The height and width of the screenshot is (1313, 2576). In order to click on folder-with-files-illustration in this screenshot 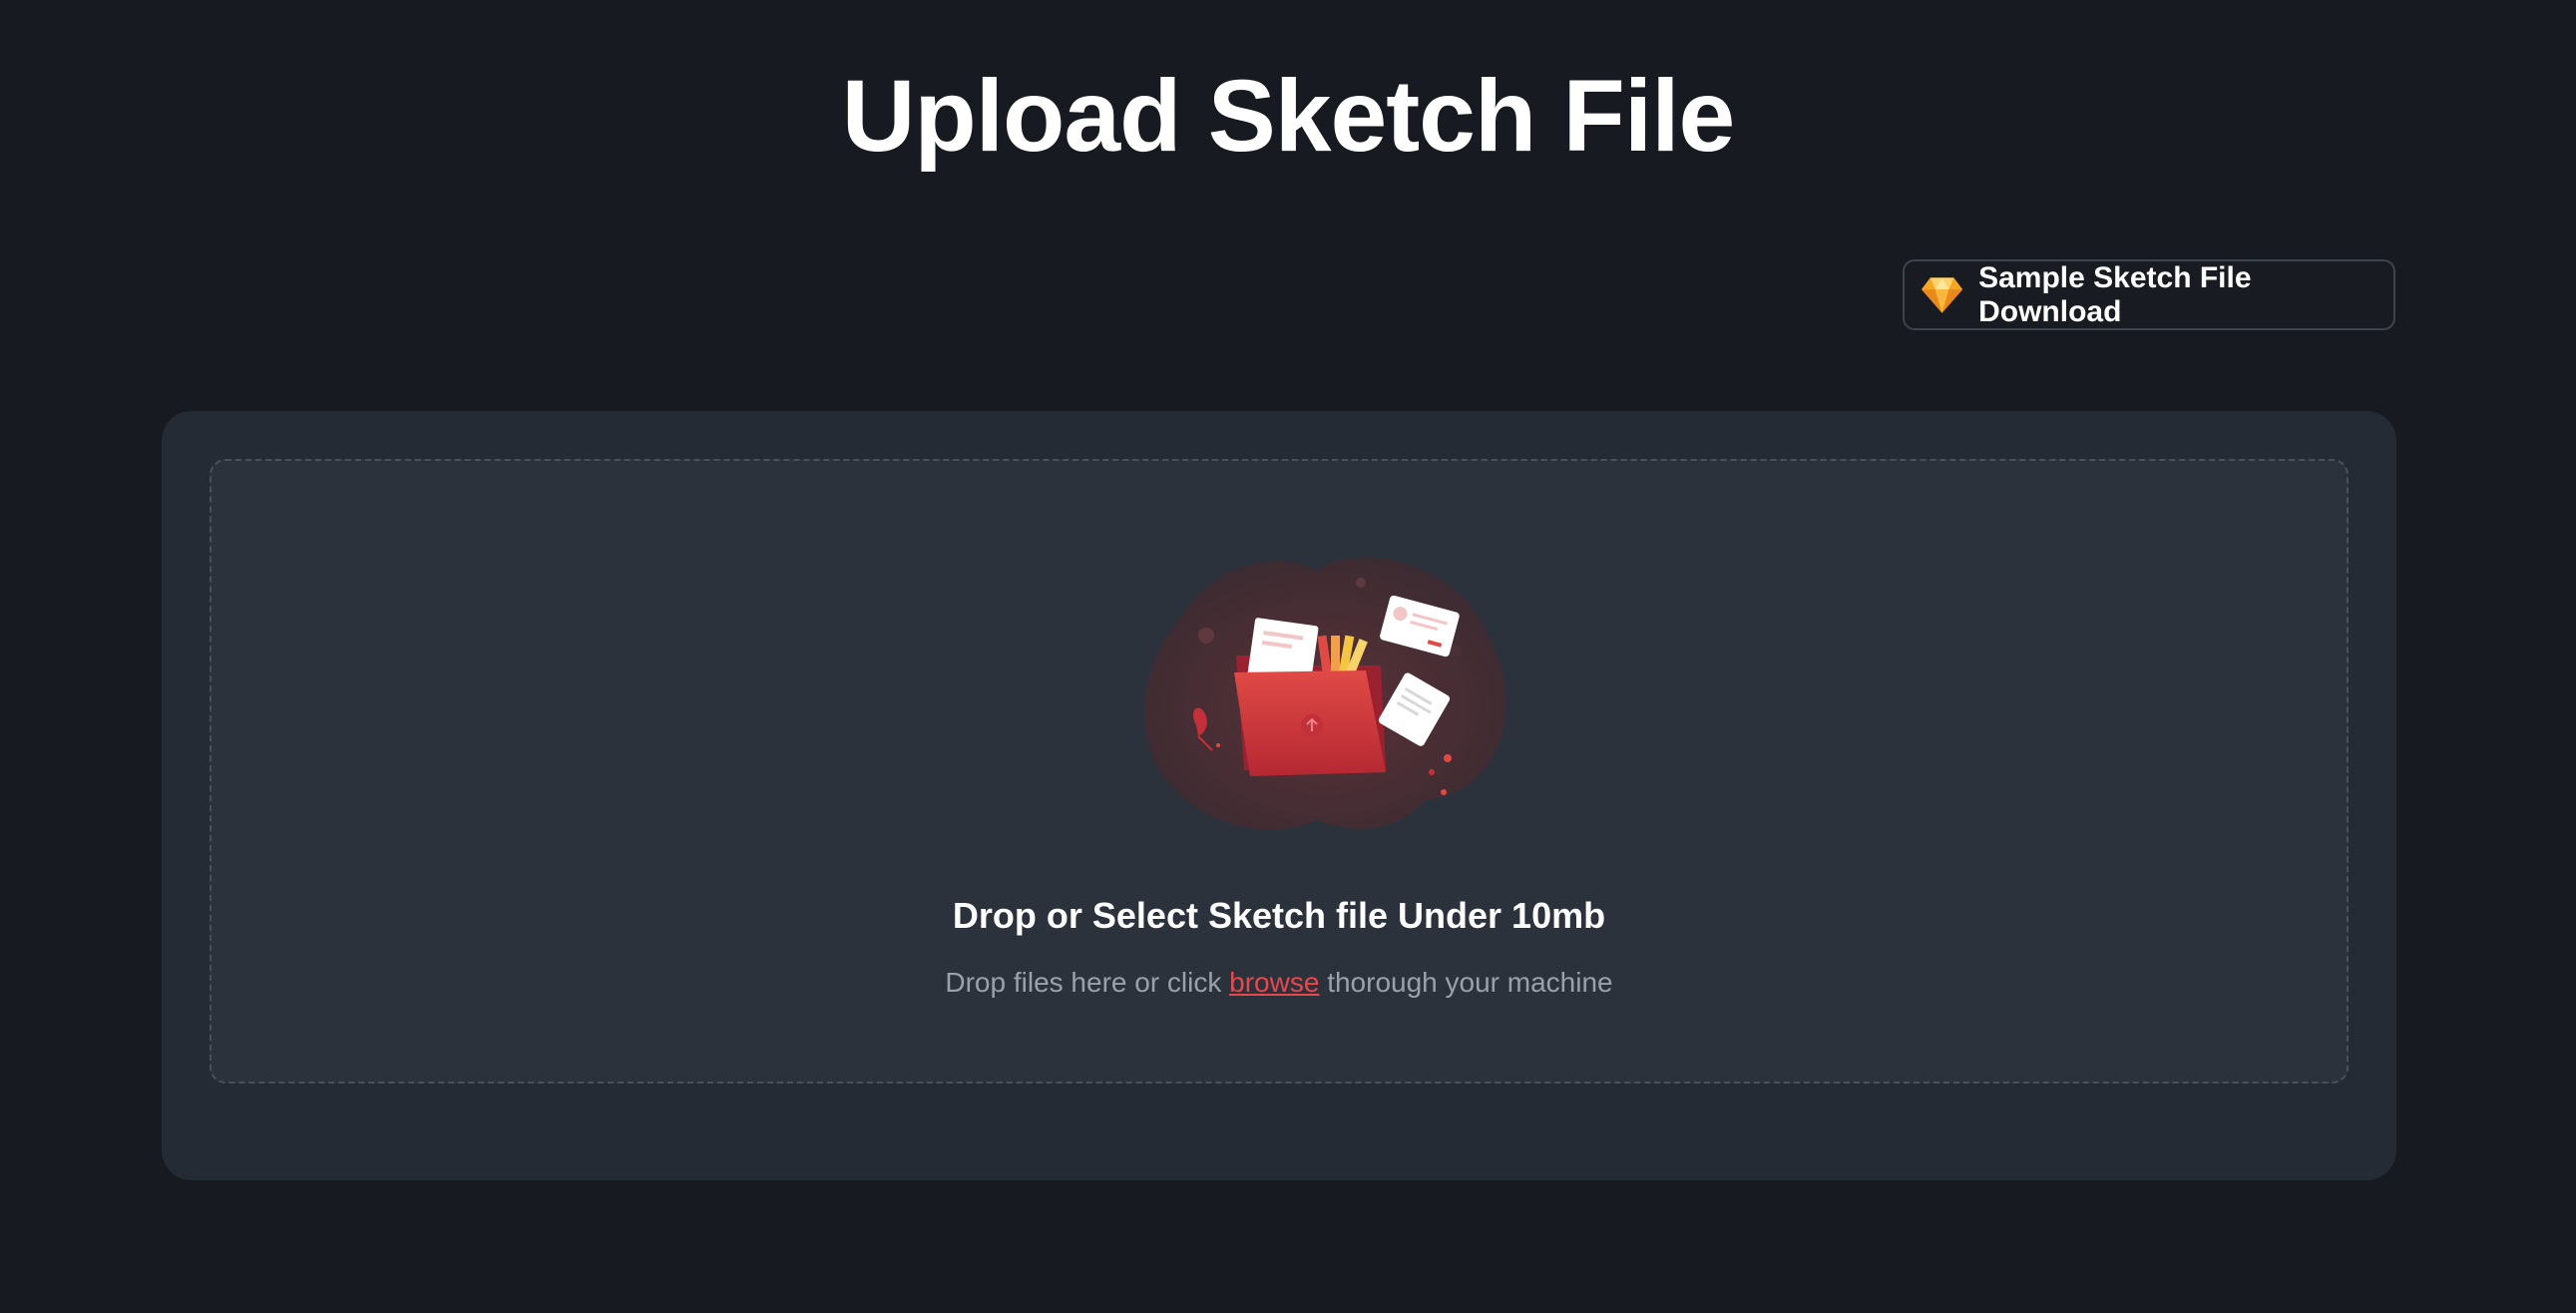, I will do `click(1324, 693)`.